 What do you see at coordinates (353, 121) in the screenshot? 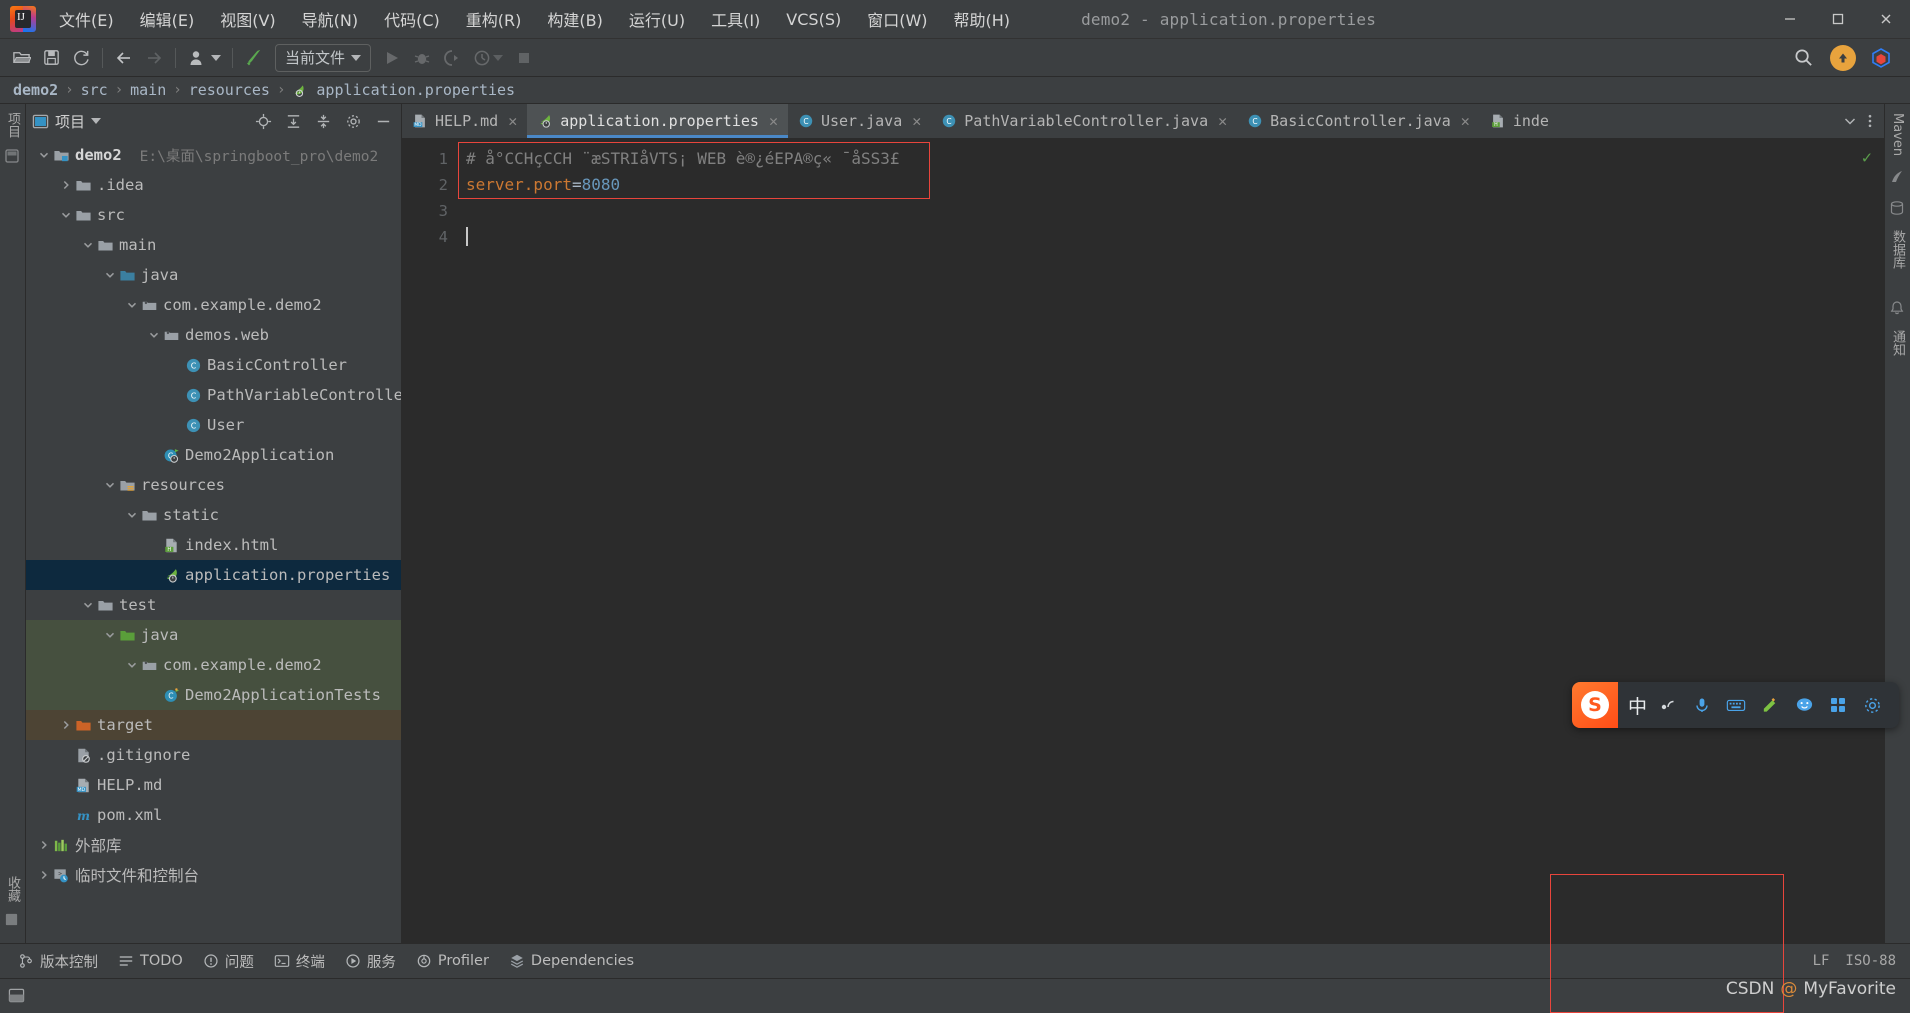
I see `settings-gear-icon` at bounding box center [353, 121].